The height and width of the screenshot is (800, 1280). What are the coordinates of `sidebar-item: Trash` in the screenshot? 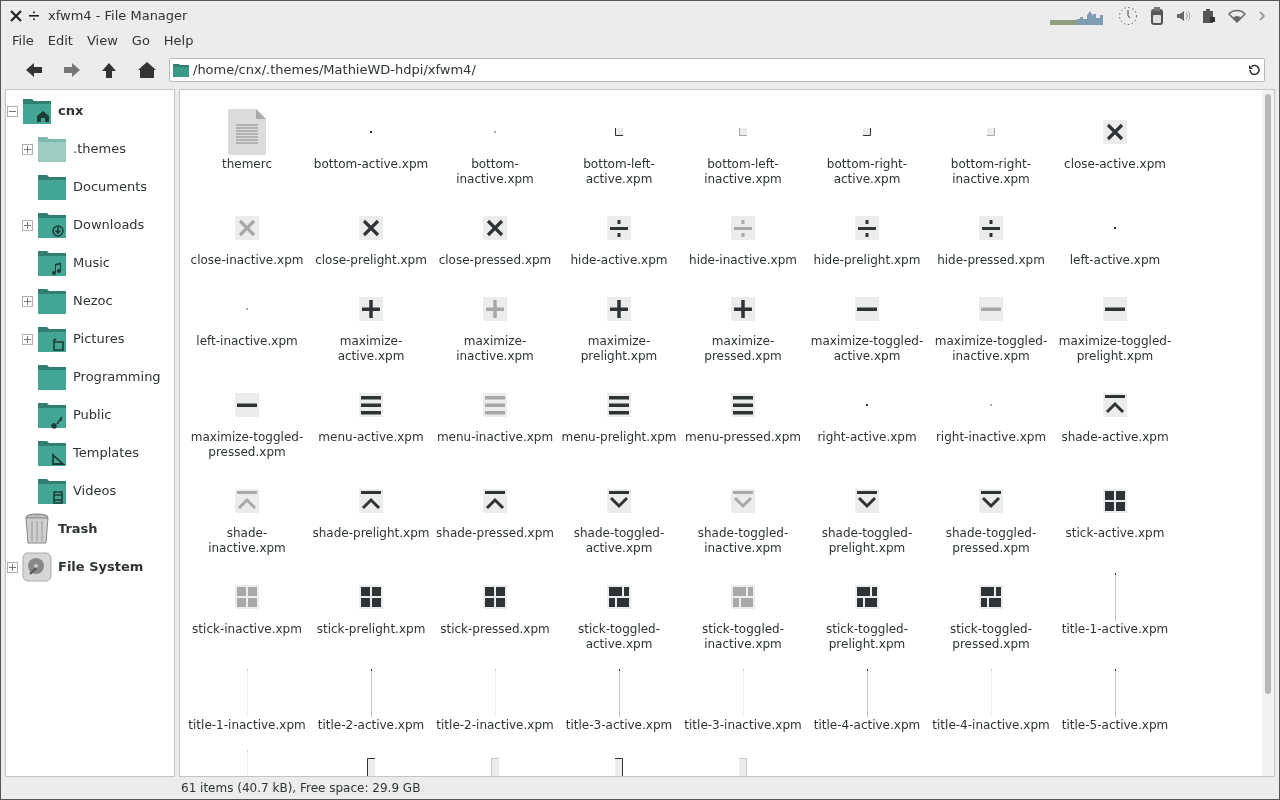 It's located at (78, 529).